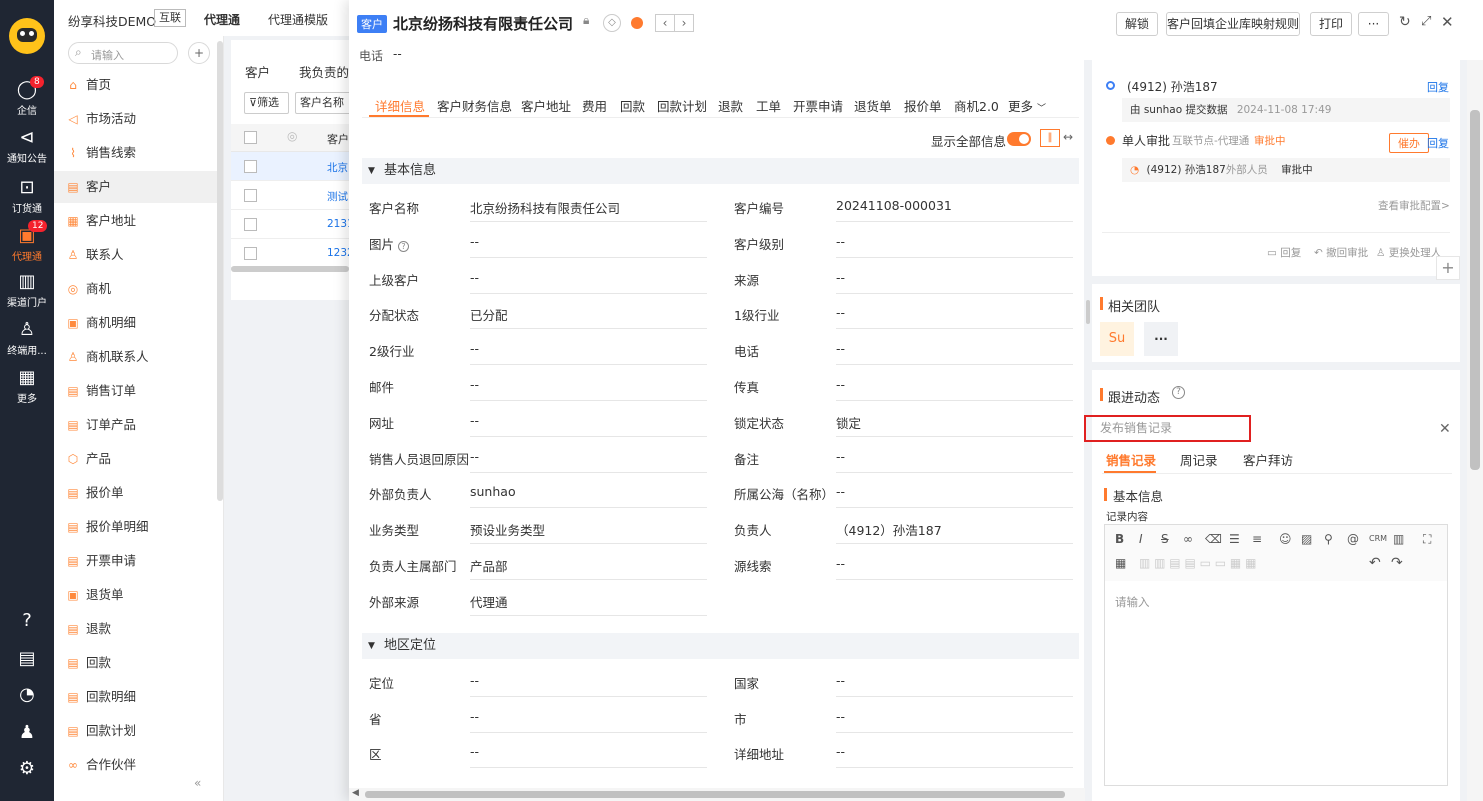  I want to click on select-all-checkbox, so click(250, 137).